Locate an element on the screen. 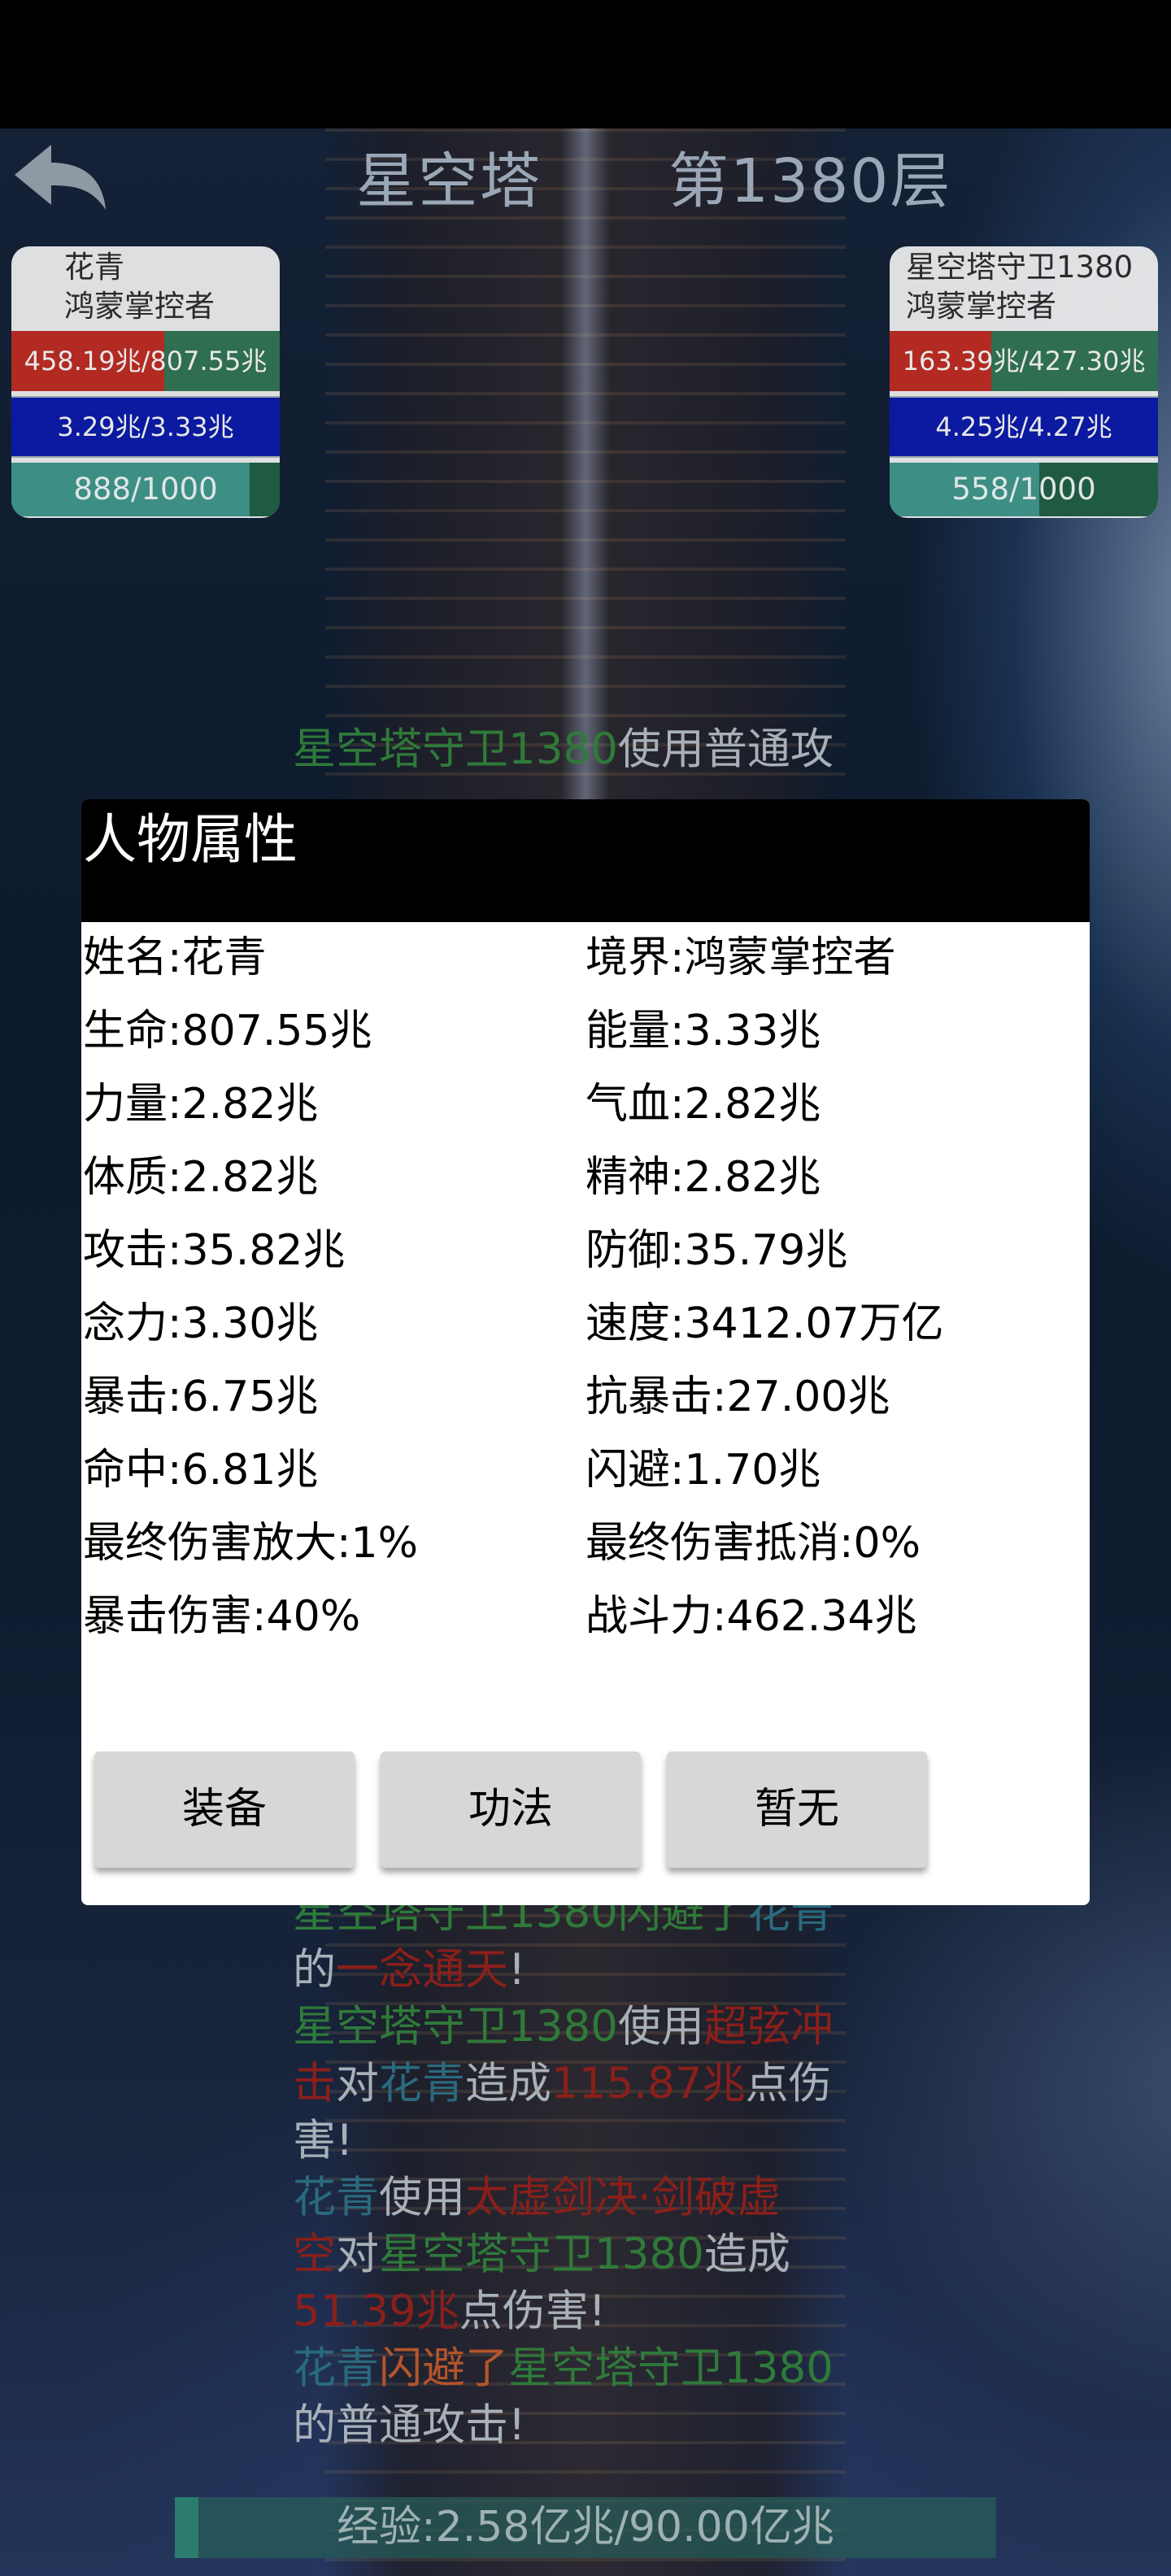 This screenshot has width=1171, height=2576. log-segment: 击 is located at coordinates (314, 2084).